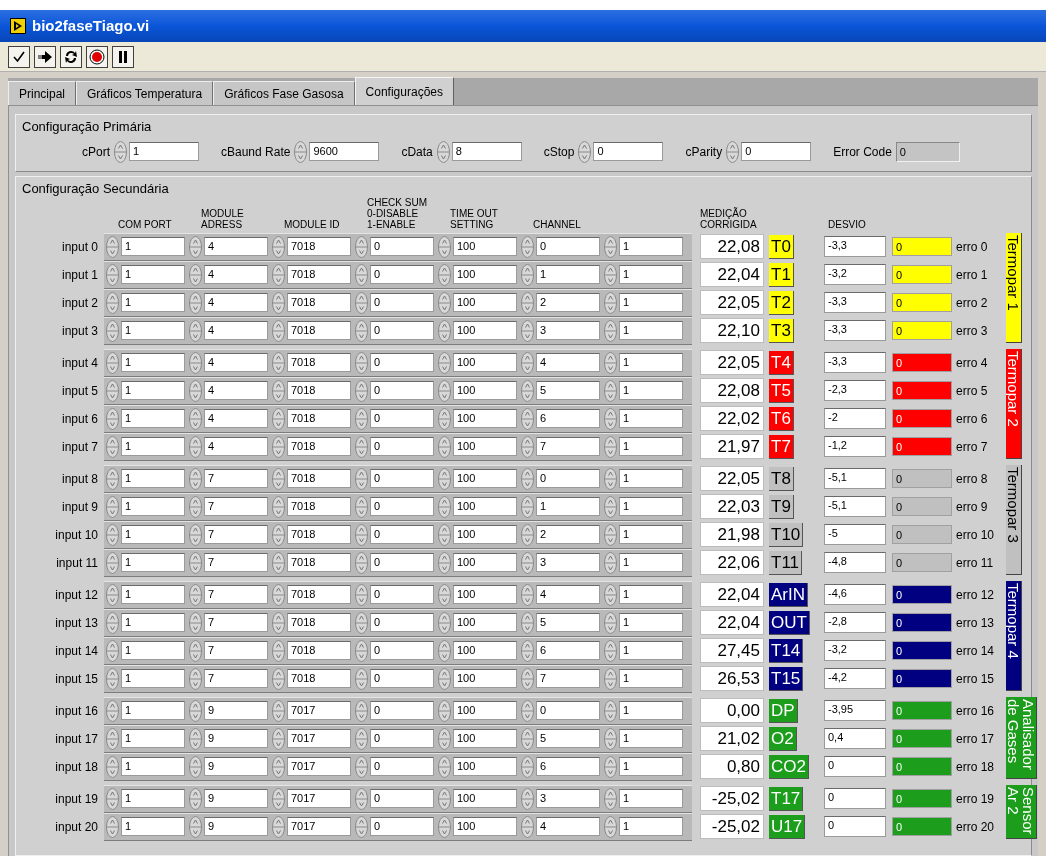 Image resolution: width=1046 pixels, height=856 pixels. I want to click on tab: Gráficos Fase Gasosa, so click(284, 93).